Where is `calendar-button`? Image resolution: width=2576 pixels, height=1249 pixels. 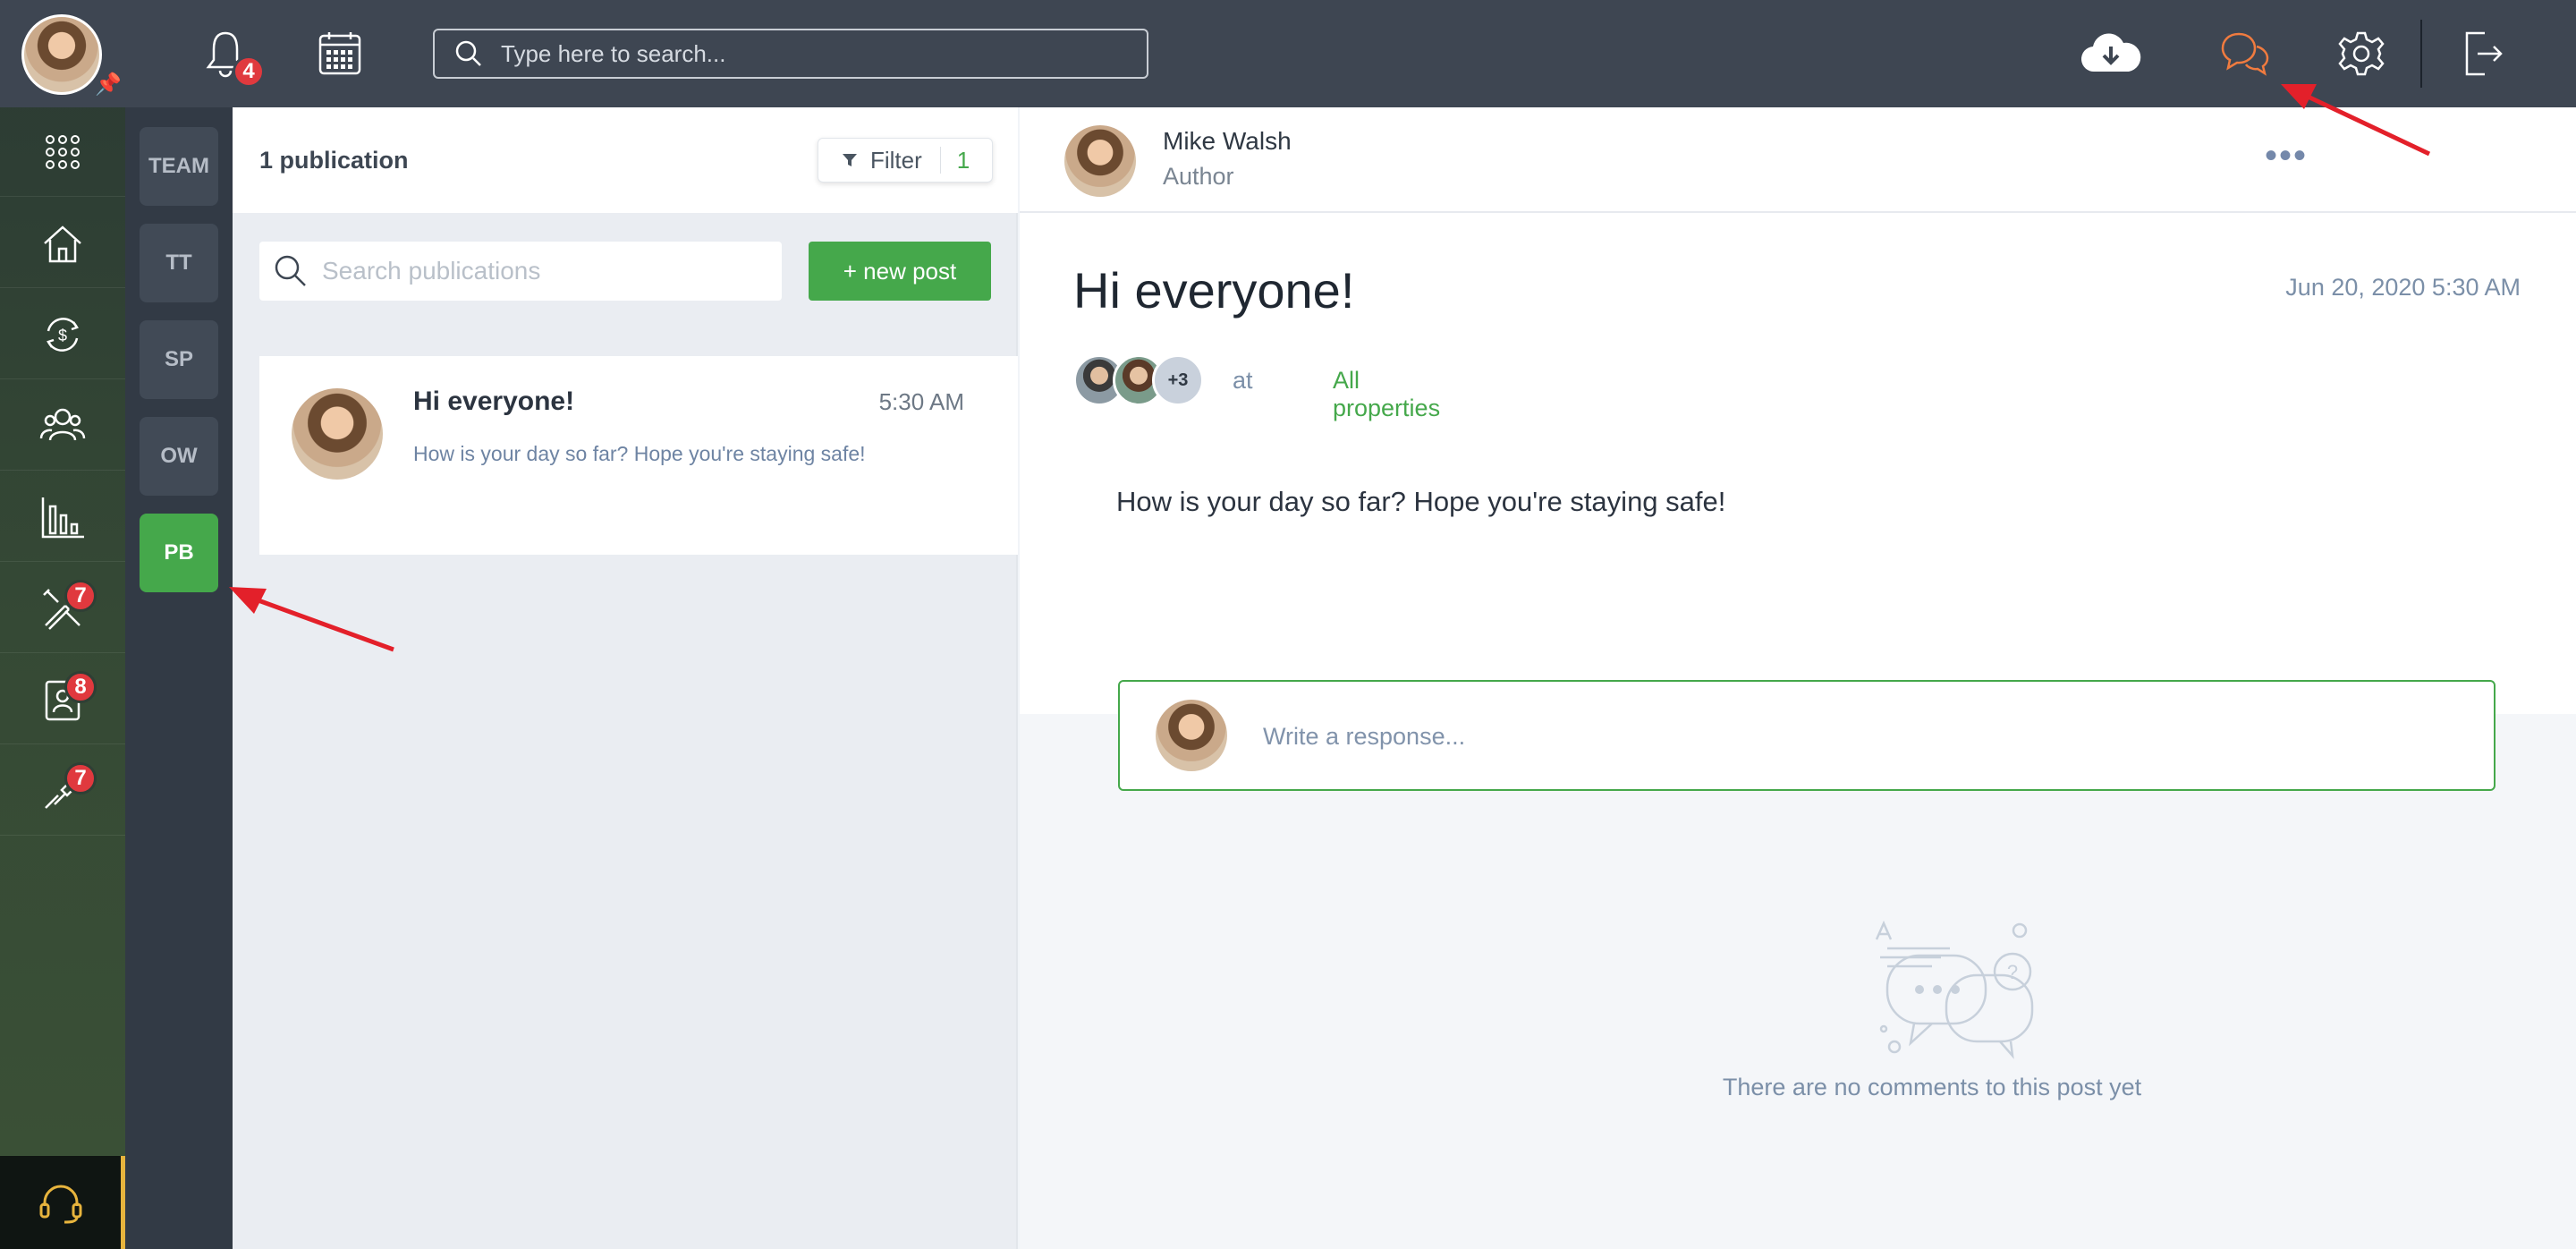
calendar-button is located at coordinates (340, 54).